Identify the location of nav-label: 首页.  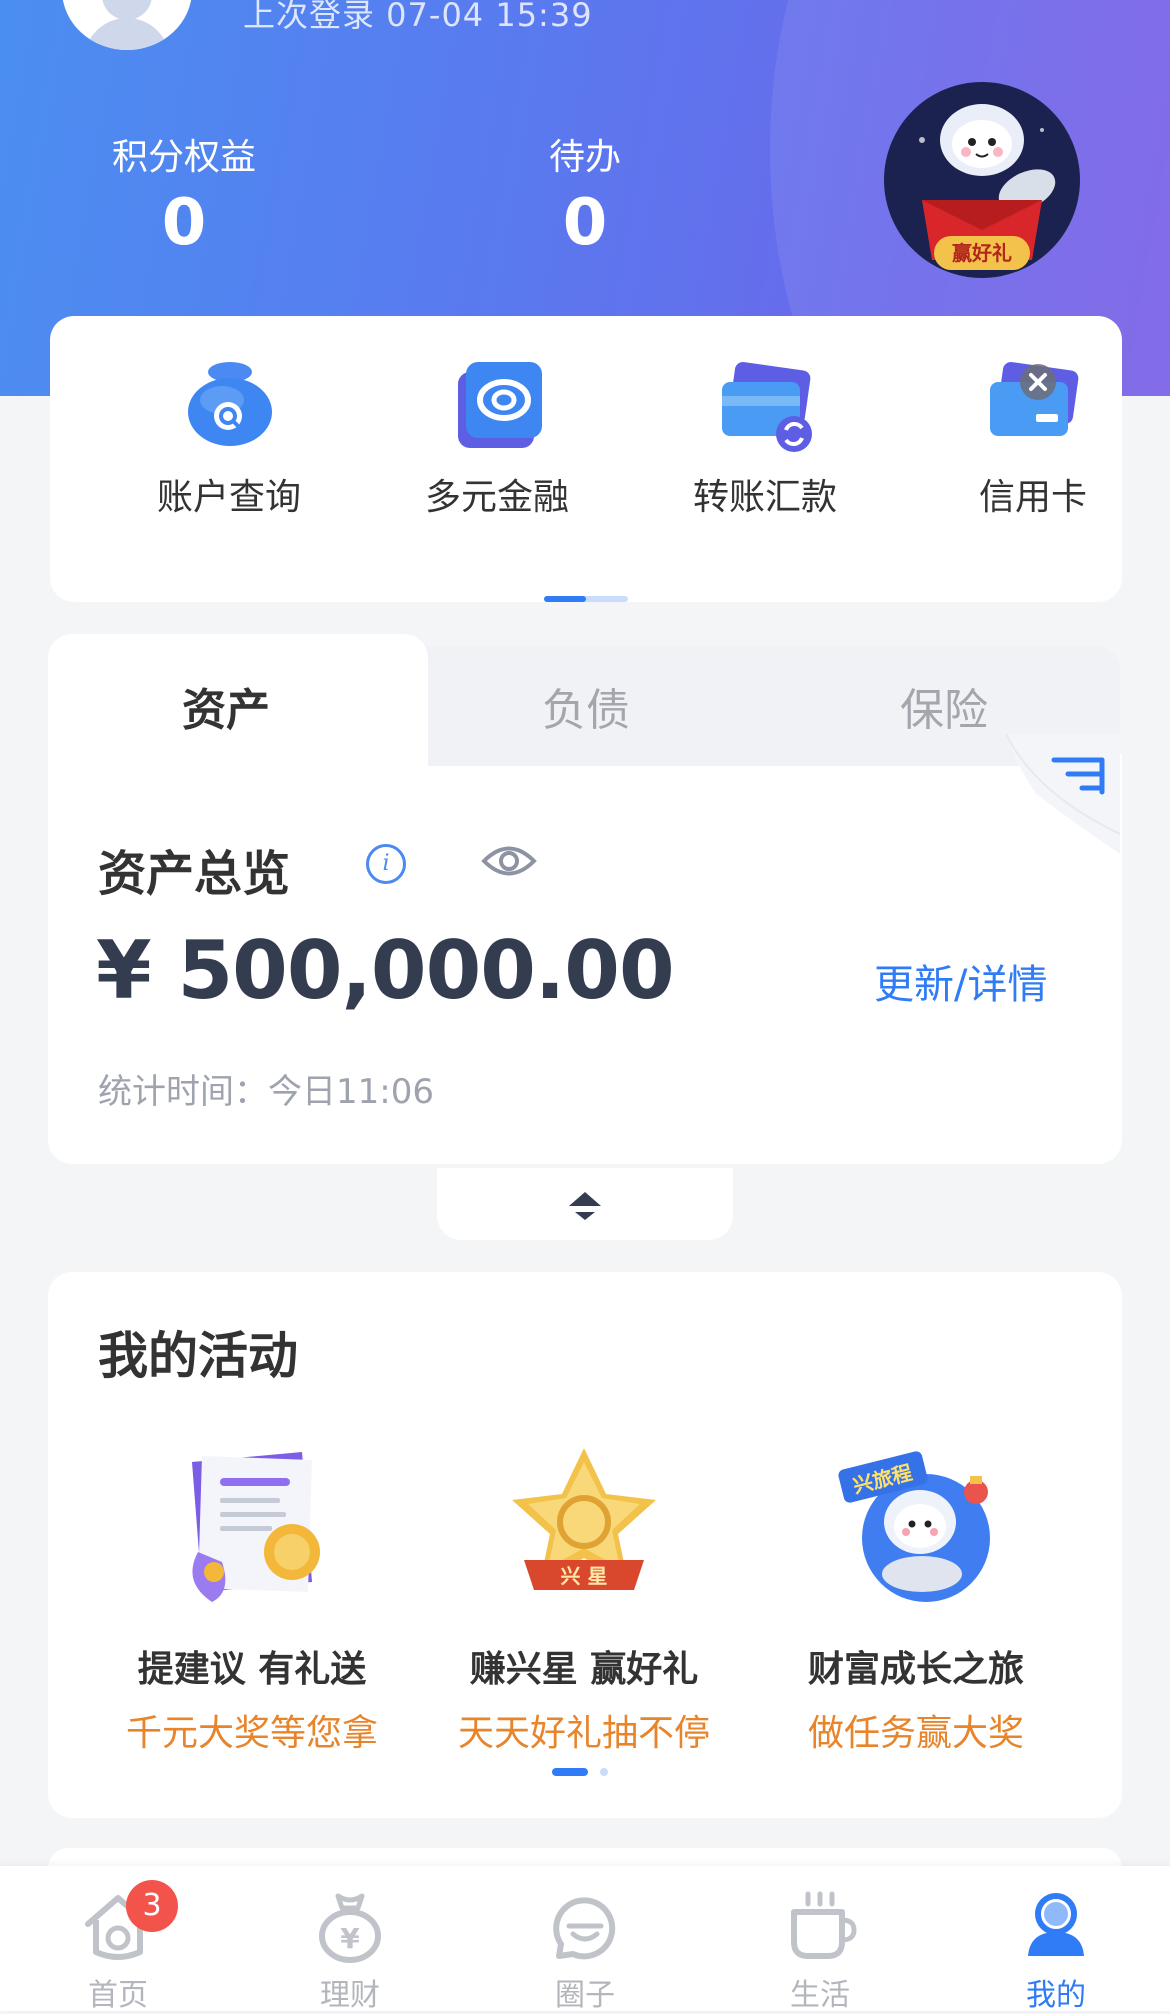
(118, 1995).